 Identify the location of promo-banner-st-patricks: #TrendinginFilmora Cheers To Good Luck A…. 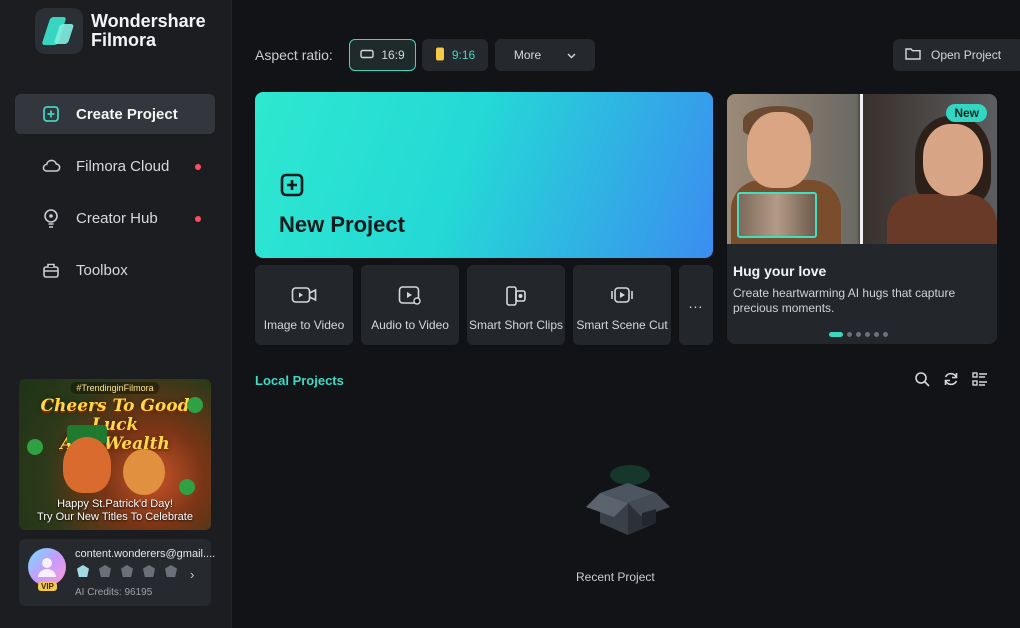
(115, 454).